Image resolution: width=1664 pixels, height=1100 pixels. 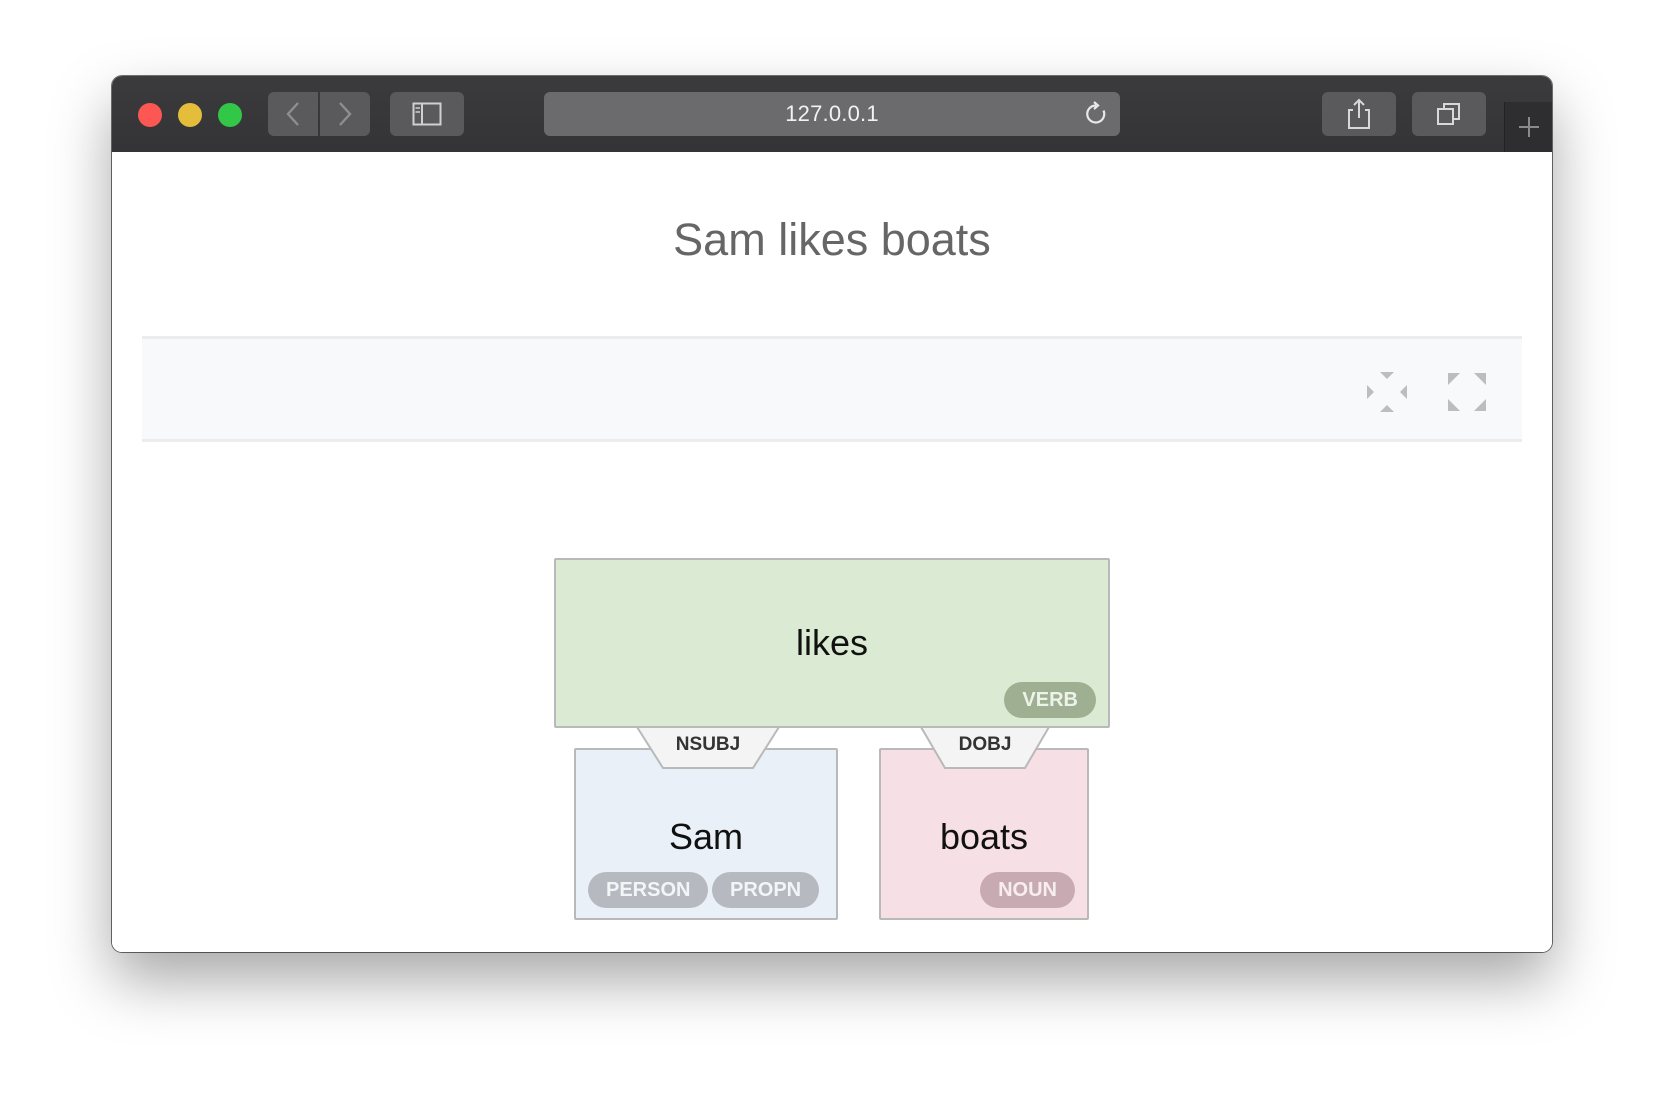 I want to click on page-title: Sam likes boats, so click(x=832, y=239).